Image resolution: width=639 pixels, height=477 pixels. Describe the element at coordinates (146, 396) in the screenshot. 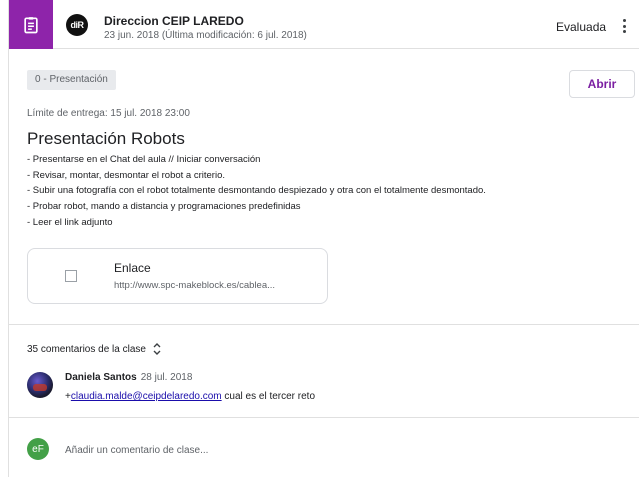

I see `mention-link: claudia.malde@ceipdelaredo.com` at that location.